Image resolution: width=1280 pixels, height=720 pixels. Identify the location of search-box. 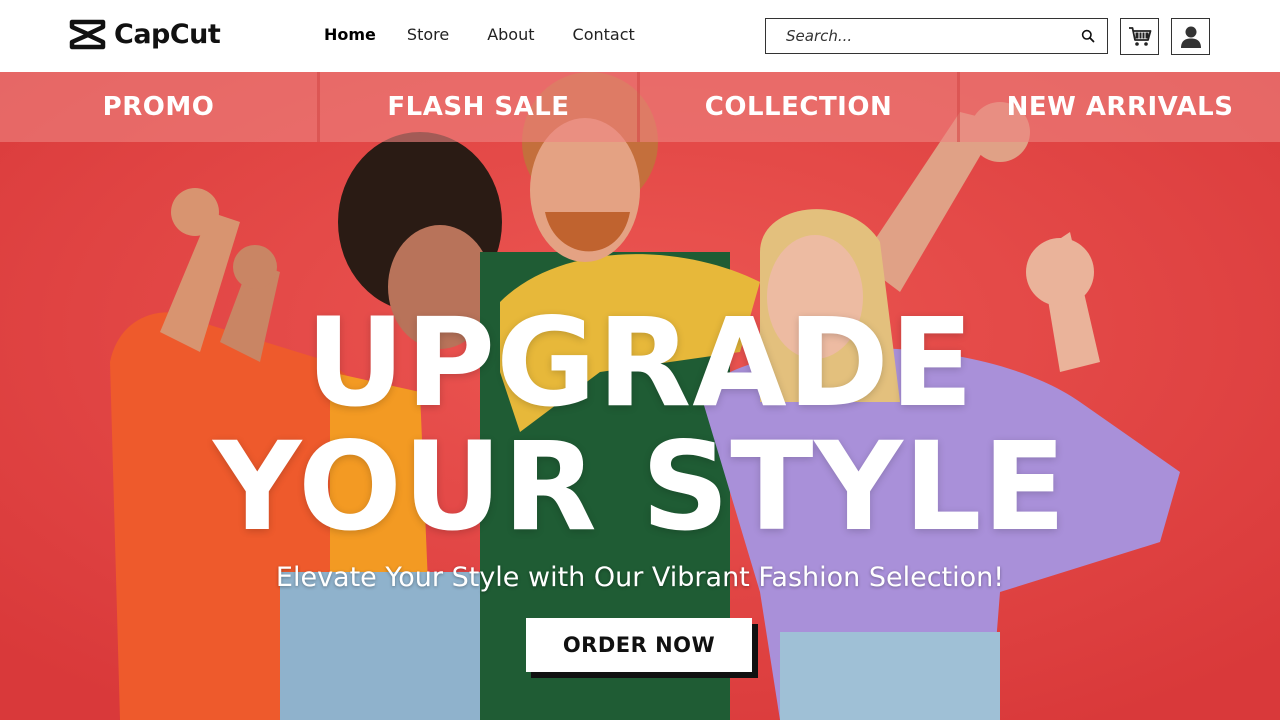
(936, 36).